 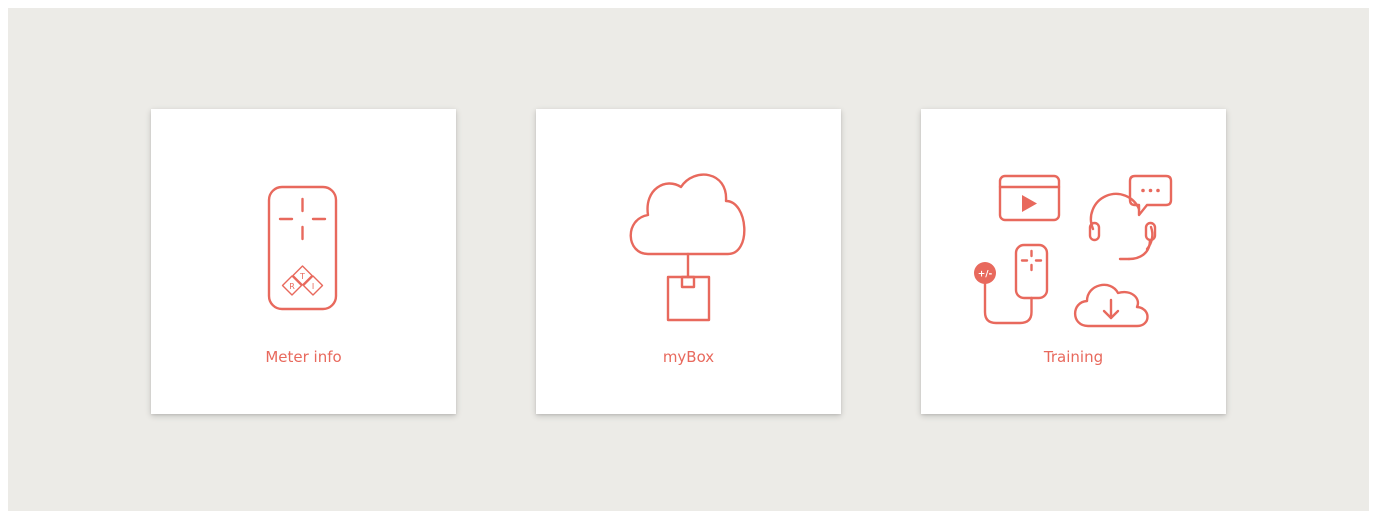 I want to click on meter-logo-letter-r: R, so click(x=292, y=286).